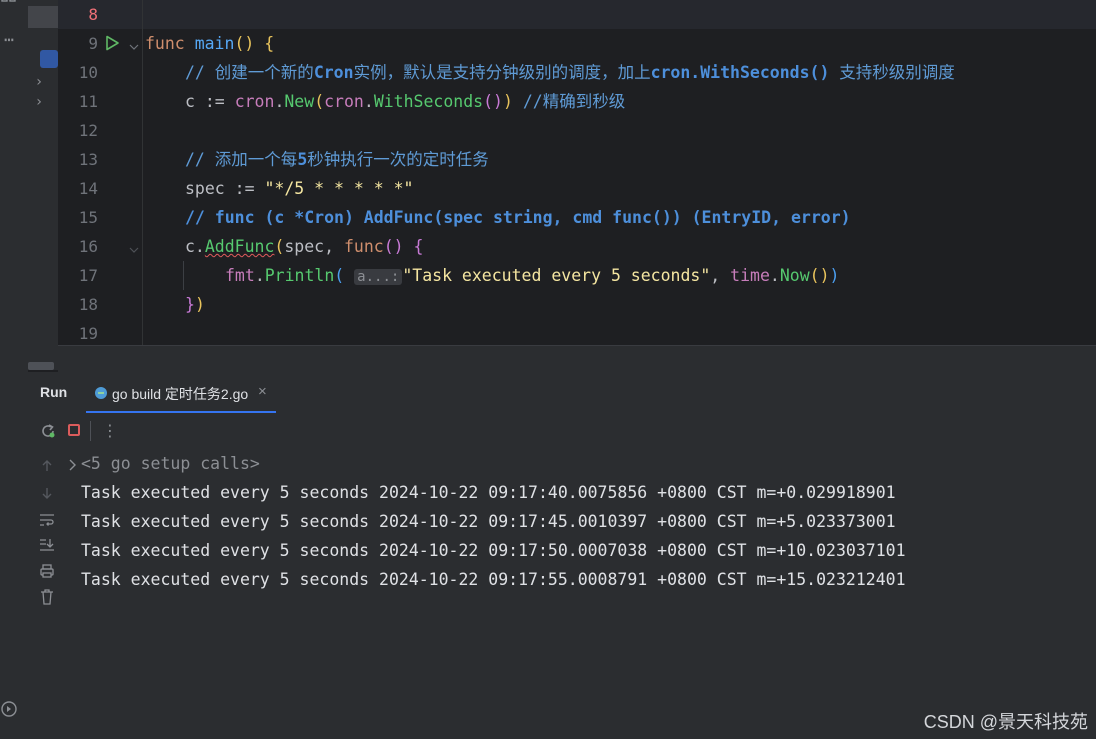 This screenshot has width=1096, height=739. What do you see at coordinates (562, 393) in the screenshot?
I see `run-panel-header: Run go build 定时任务2.go ×` at bounding box center [562, 393].